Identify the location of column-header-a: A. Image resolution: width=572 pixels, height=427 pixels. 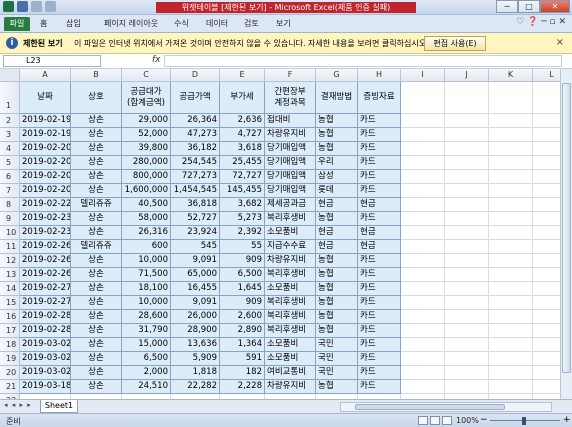
(45, 75).